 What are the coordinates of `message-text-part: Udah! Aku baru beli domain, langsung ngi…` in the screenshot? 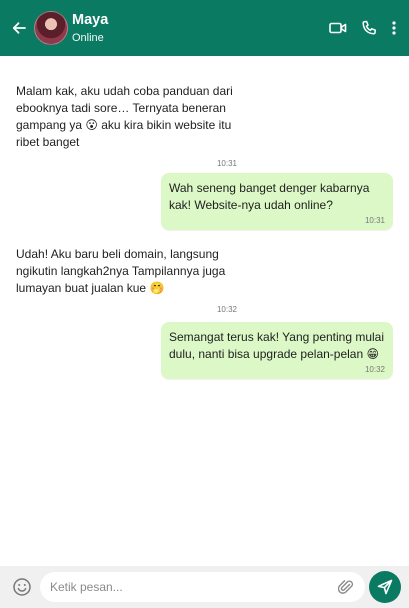 It's located at (121, 271).